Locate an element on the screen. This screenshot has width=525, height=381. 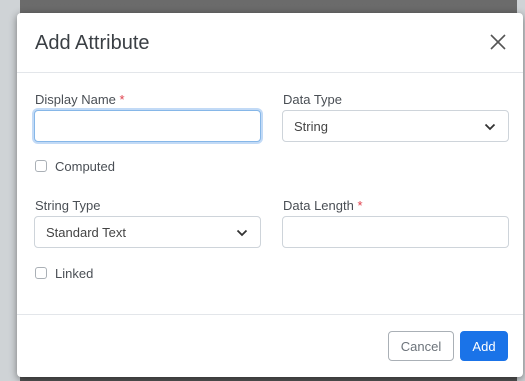
data-length-label-text: Data Length is located at coordinates (318, 205).